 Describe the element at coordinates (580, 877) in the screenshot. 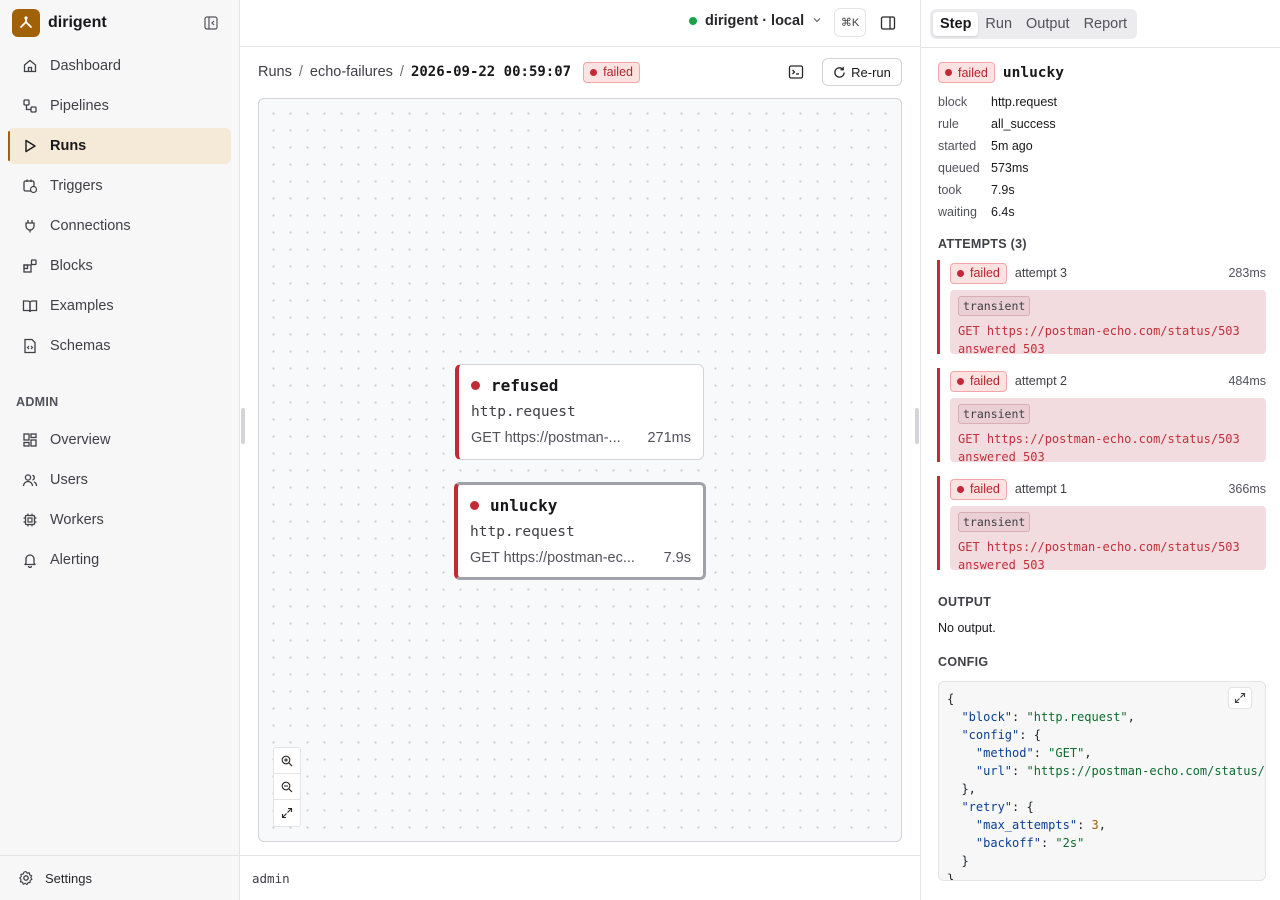

I see `status-bar: admin` at that location.